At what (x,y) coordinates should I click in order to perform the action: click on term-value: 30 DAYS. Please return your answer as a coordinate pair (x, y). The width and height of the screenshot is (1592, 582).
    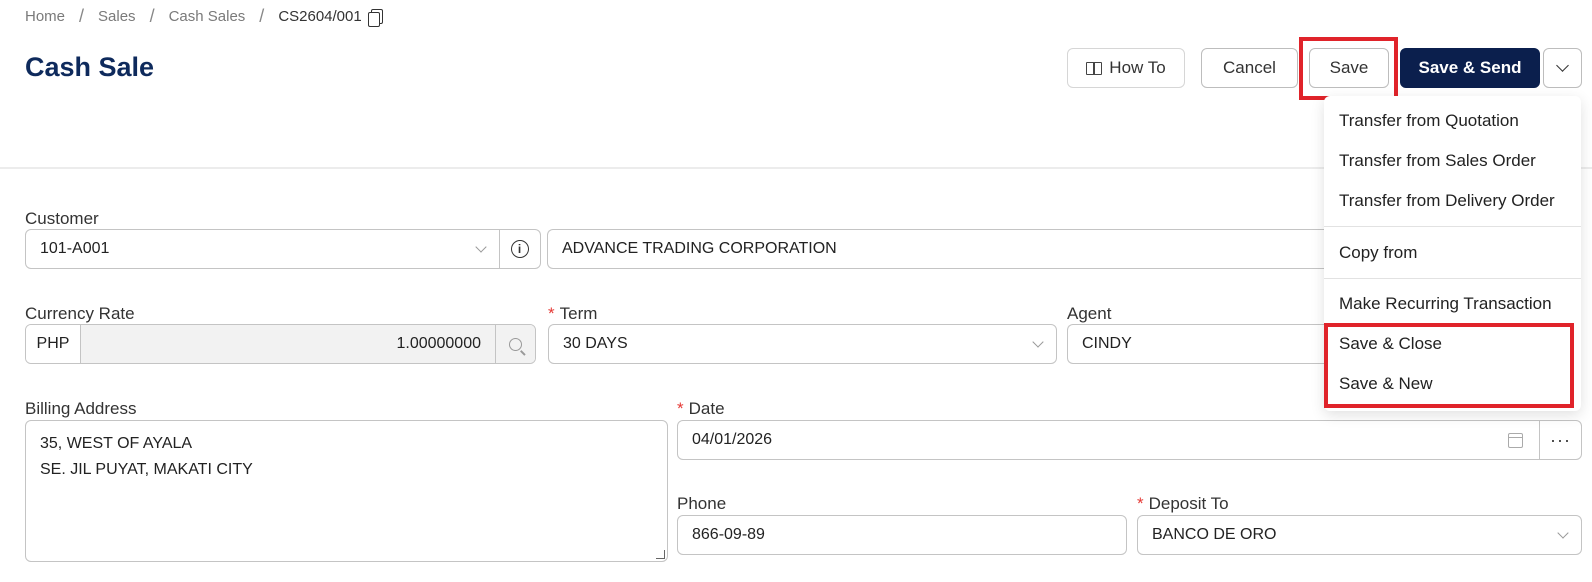
    Looking at the image, I should click on (595, 343).